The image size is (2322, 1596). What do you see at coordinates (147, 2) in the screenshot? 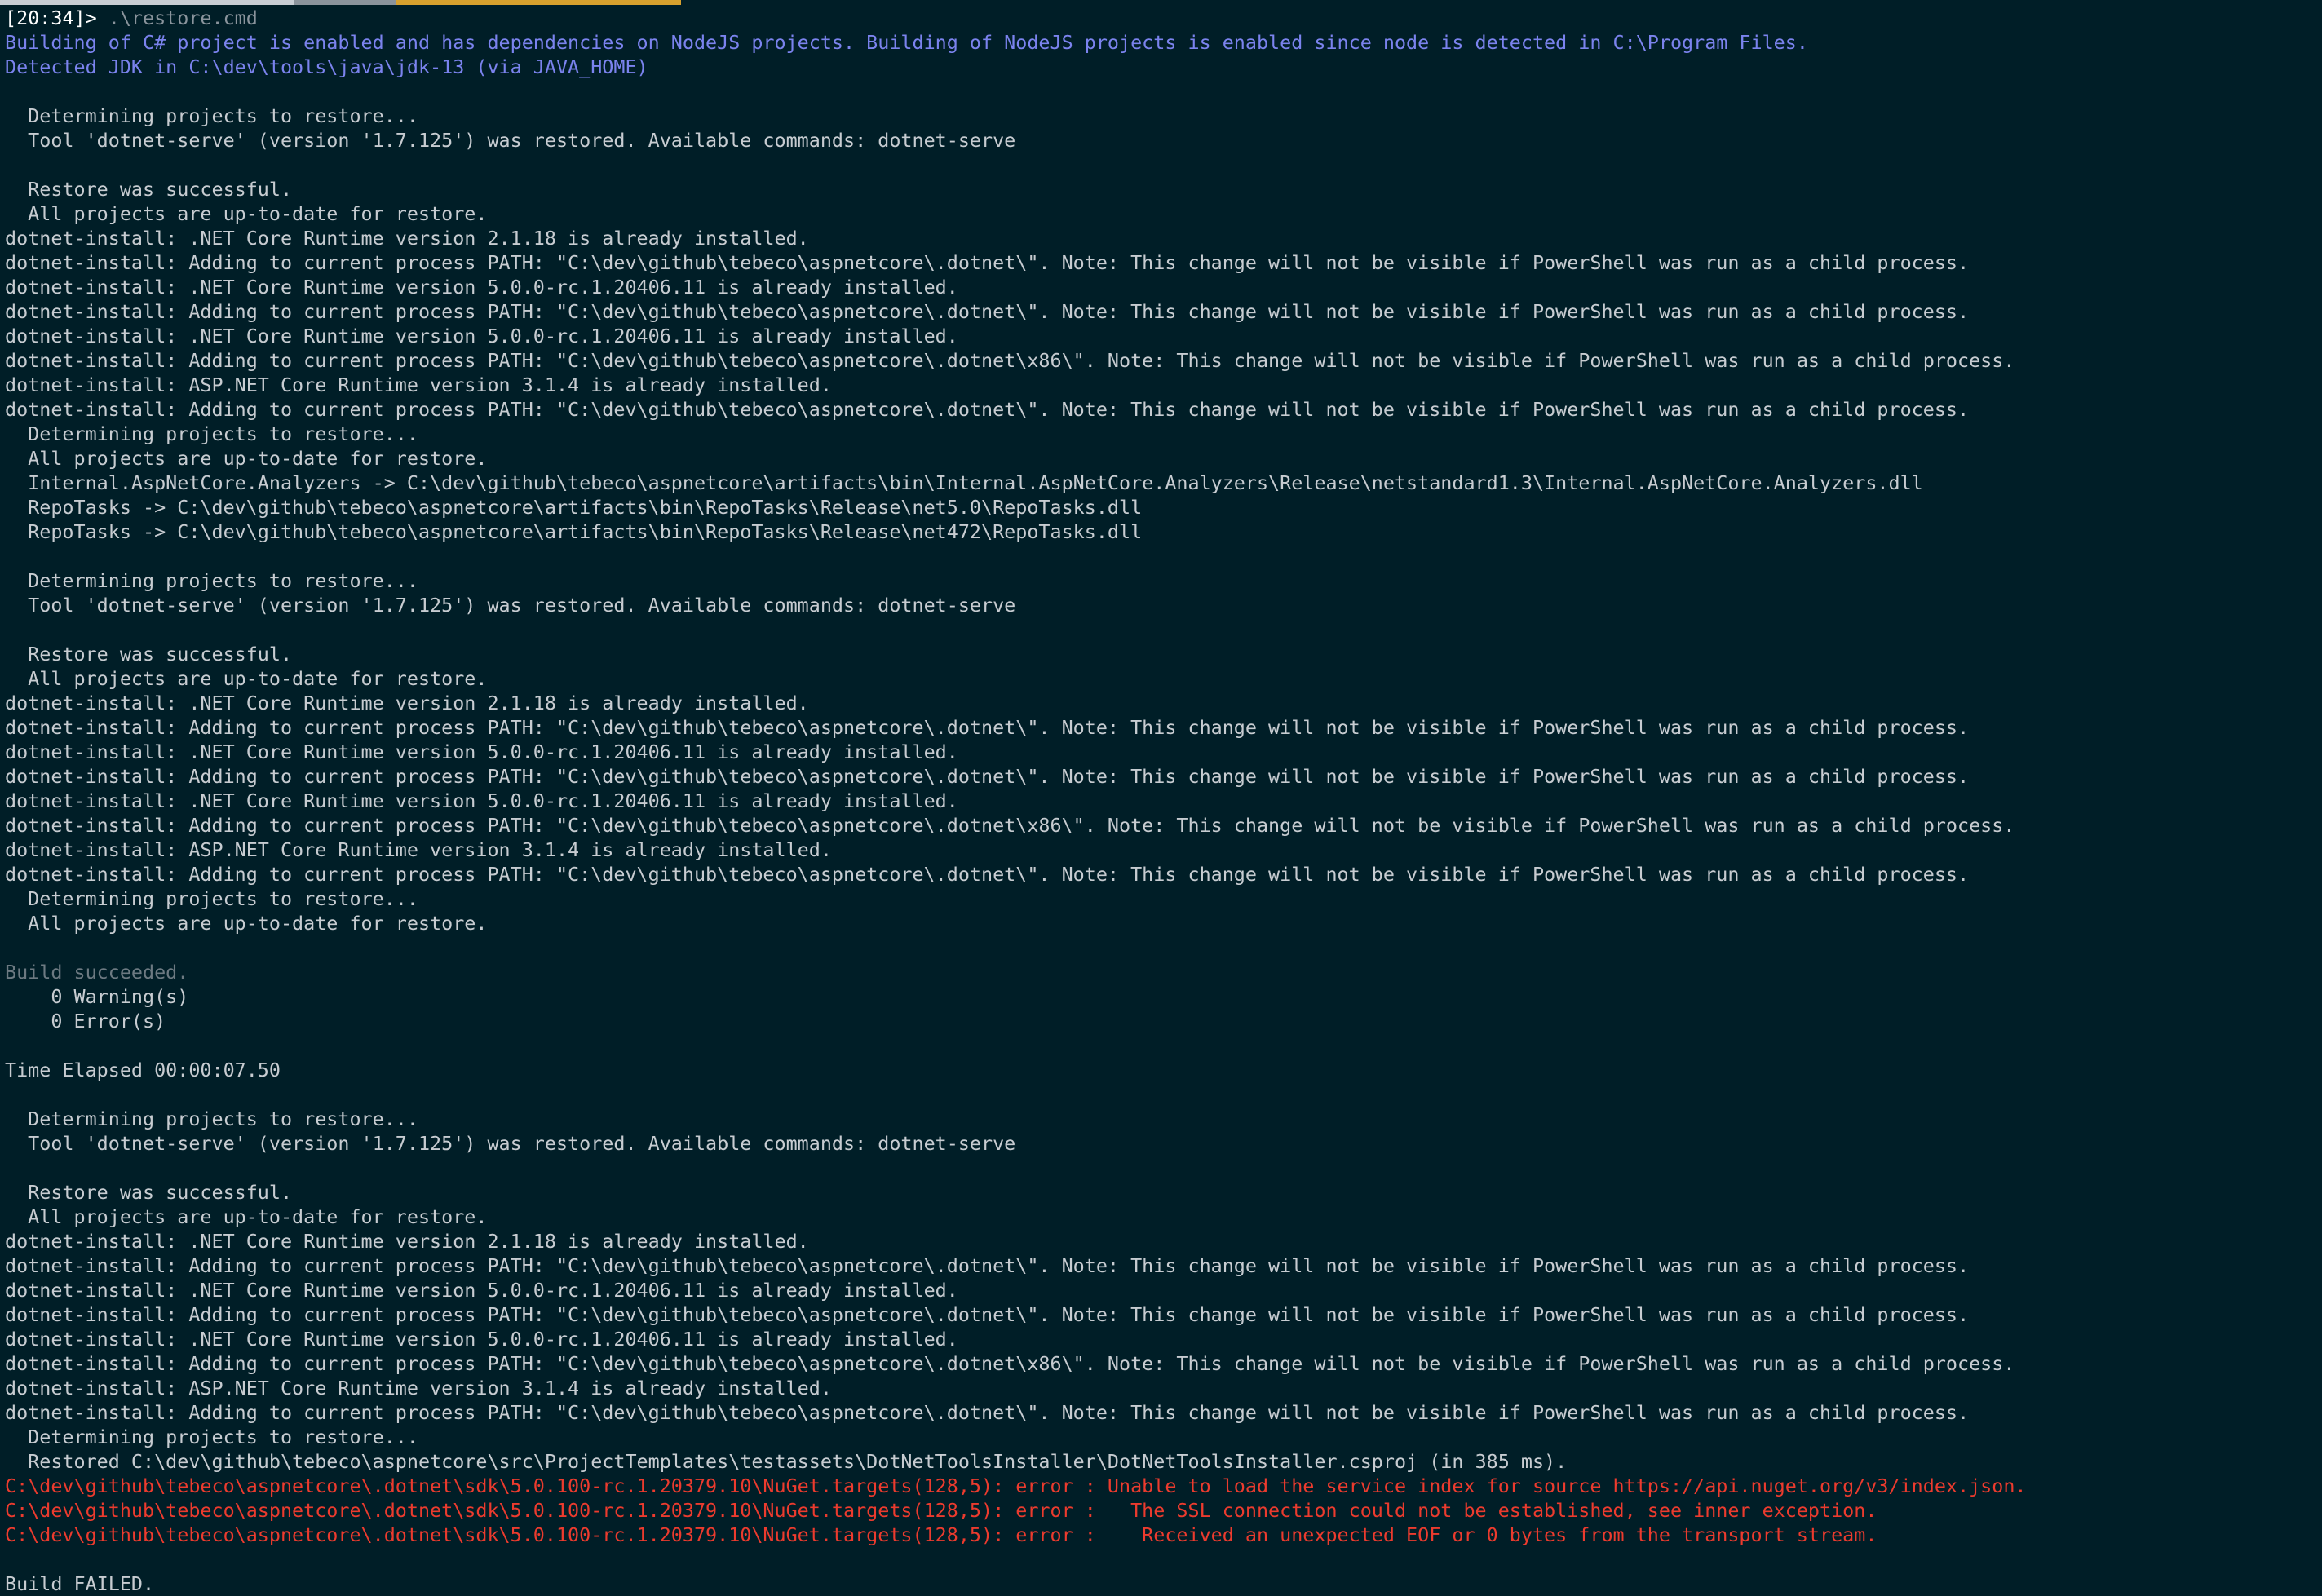
I see `prompt-segment-path` at bounding box center [147, 2].